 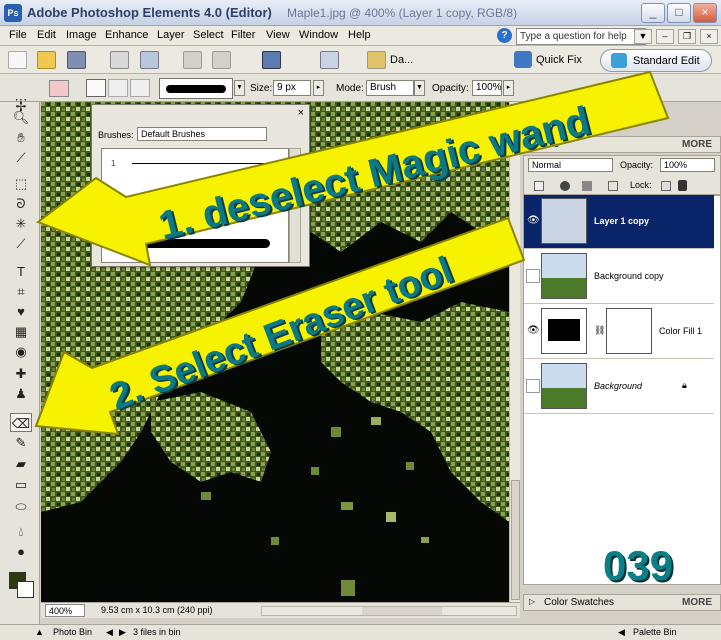 I want to click on eraser-mode-icon, so click(x=96, y=88).